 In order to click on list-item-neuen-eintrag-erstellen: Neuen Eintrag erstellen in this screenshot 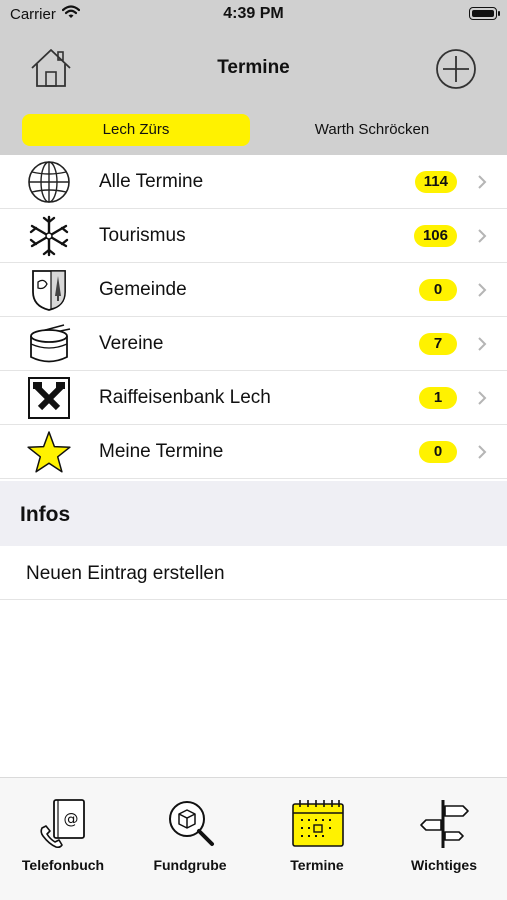, I will do `click(253, 573)`.